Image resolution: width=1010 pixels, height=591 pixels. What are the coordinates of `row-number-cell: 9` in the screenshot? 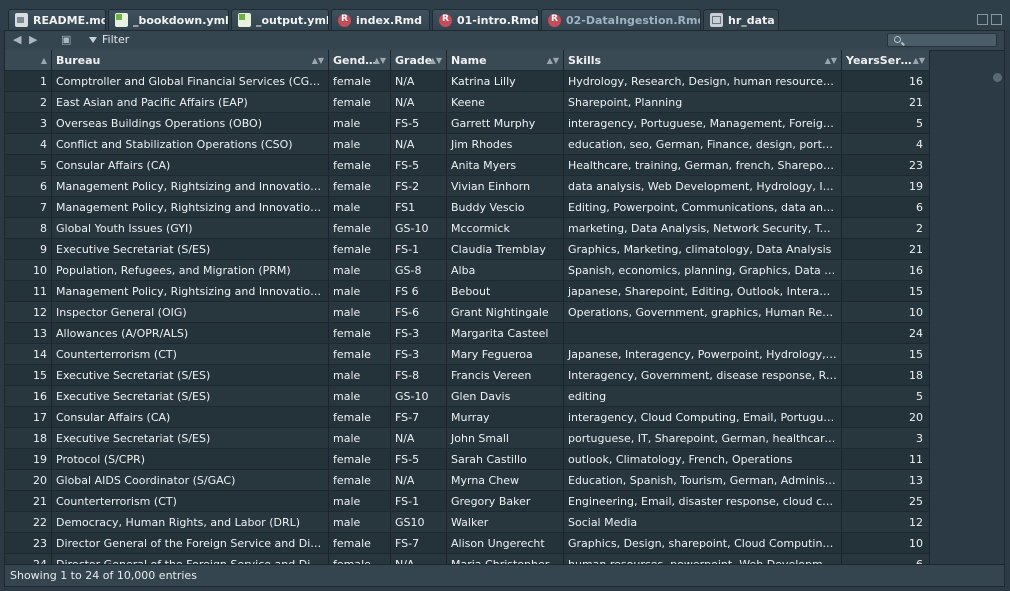 It's located at (28, 249).